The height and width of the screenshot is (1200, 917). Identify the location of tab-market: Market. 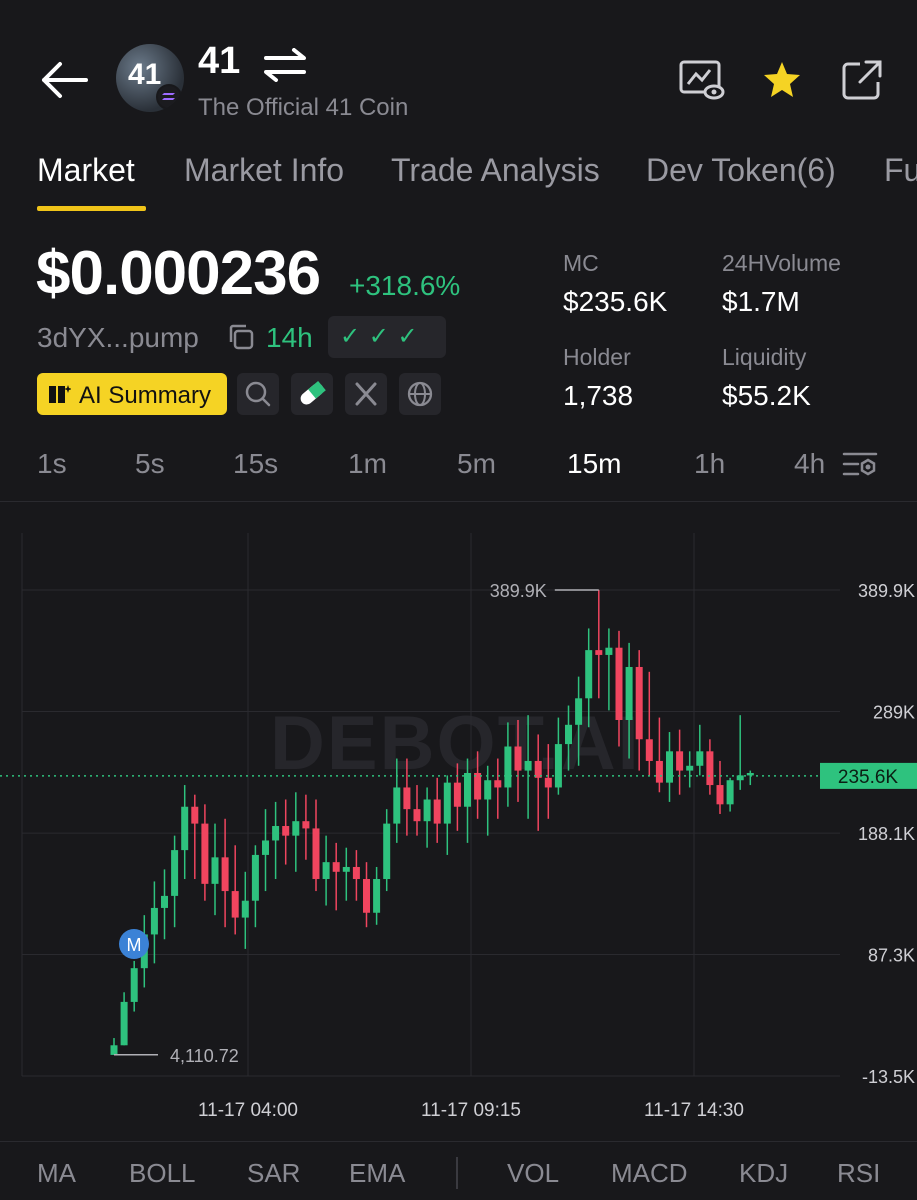
(86, 170).